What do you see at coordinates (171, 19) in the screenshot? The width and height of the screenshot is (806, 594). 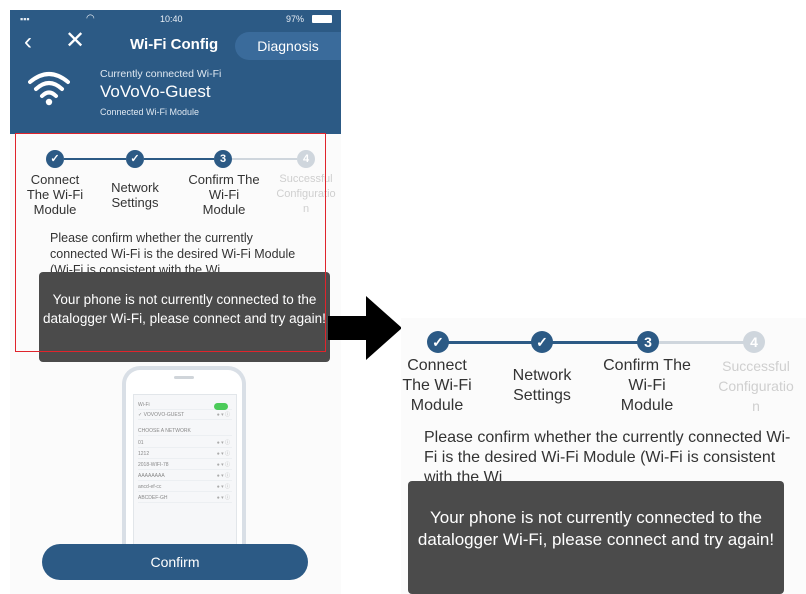 I see `status-time: 10:40` at bounding box center [171, 19].